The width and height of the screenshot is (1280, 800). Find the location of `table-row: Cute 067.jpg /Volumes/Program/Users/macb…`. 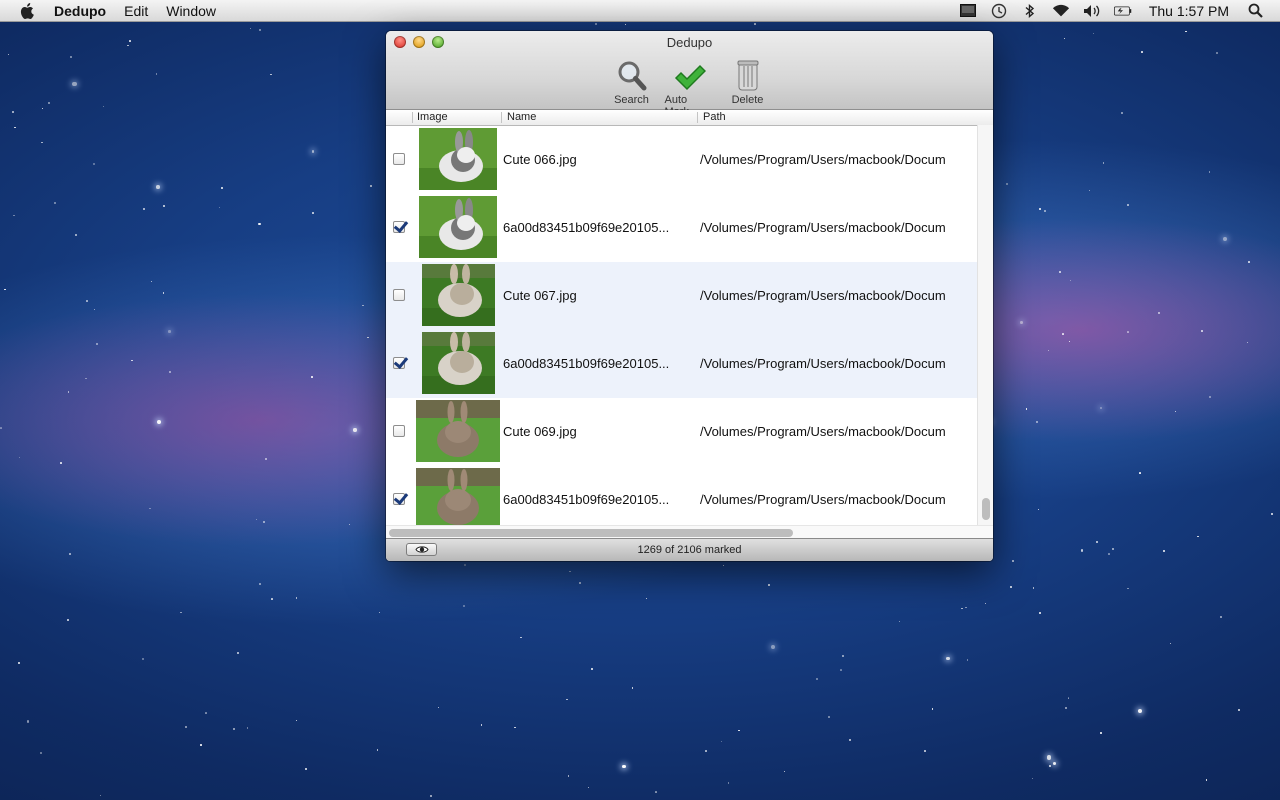

table-row: Cute 067.jpg /Volumes/Program/Users/macb… is located at coordinates (682, 296).